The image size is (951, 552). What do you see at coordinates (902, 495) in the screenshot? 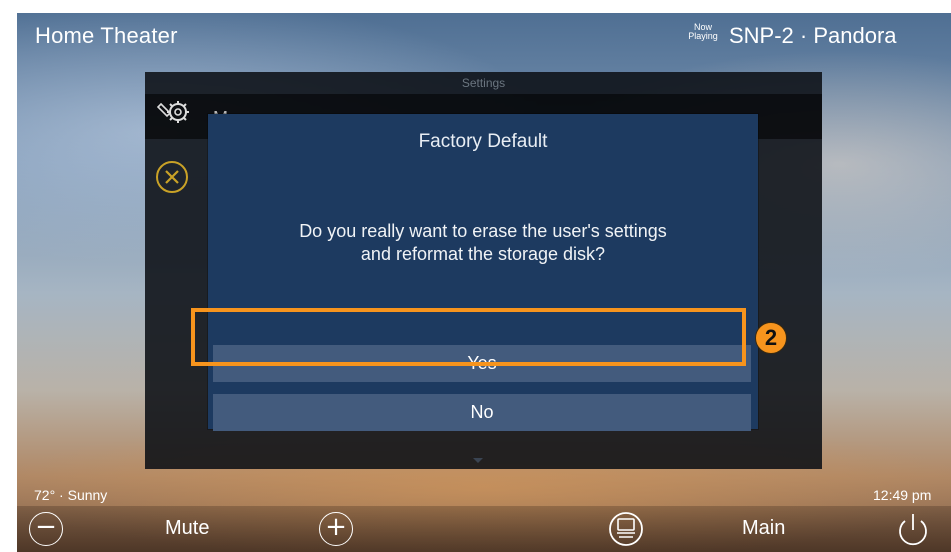
I see `clock: 12:49 pm` at bounding box center [902, 495].